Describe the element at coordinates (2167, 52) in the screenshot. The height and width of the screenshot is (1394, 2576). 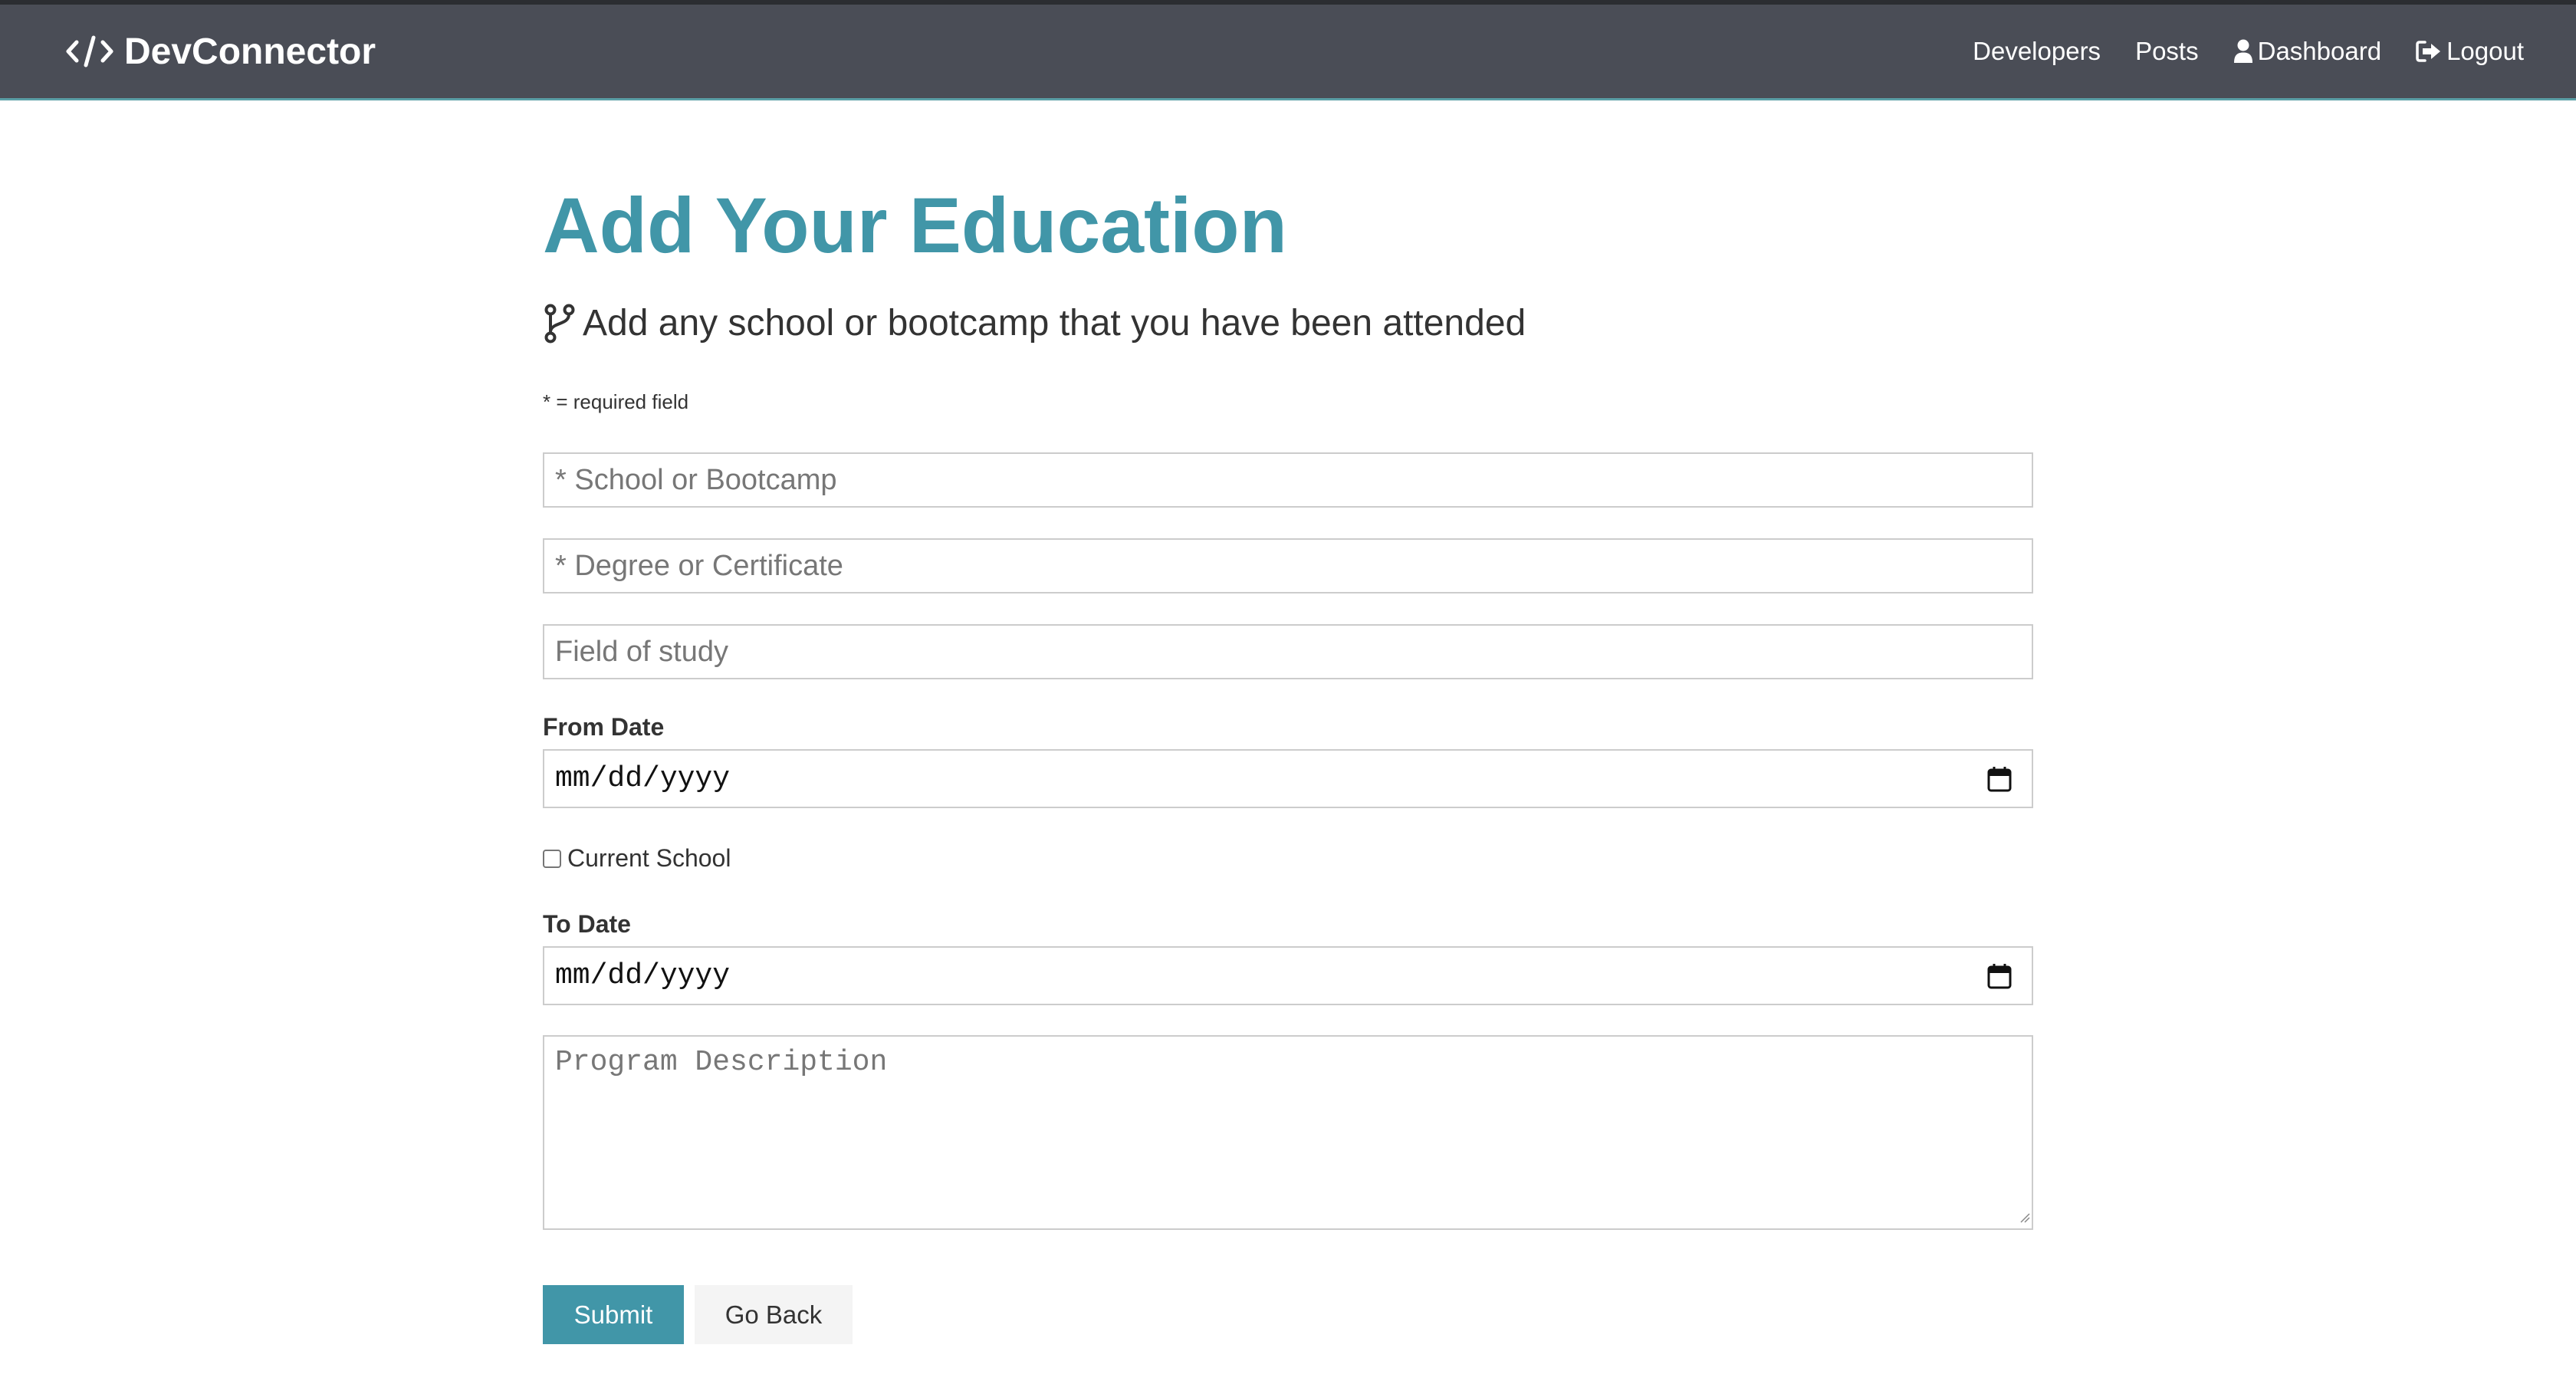
I see `nav-posts-link: Posts` at that location.